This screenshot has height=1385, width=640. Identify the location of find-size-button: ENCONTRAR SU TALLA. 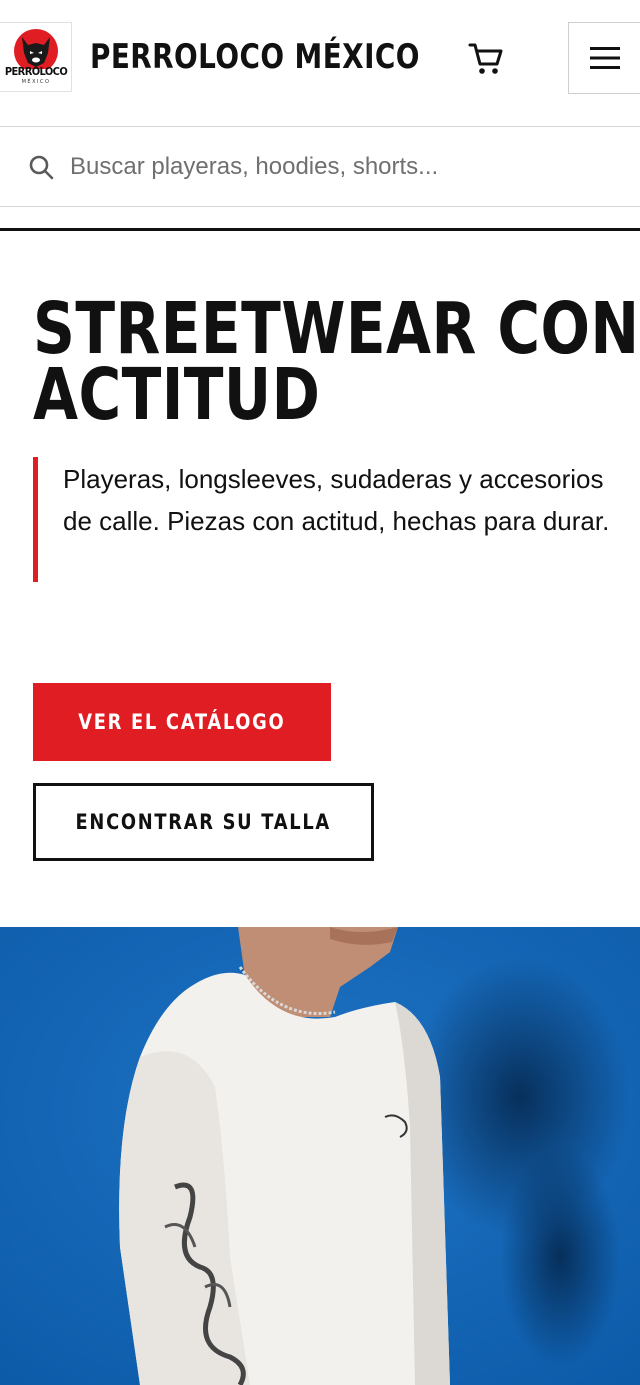
(203, 822).